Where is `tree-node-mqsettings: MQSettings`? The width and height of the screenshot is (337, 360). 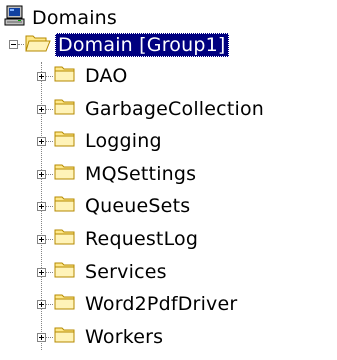 tree-node-mqsettings: MQSettings is located at coordinates (126, 174).